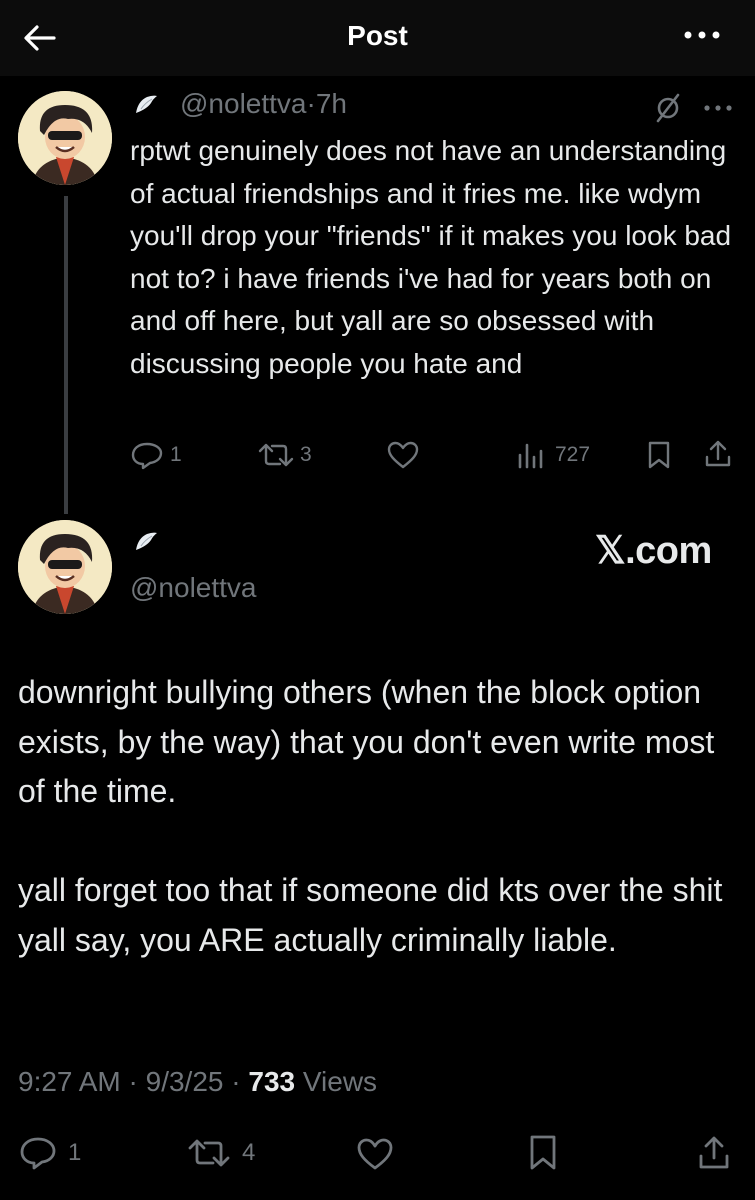  I want to click on top-bar: Post, so click(377, 38).